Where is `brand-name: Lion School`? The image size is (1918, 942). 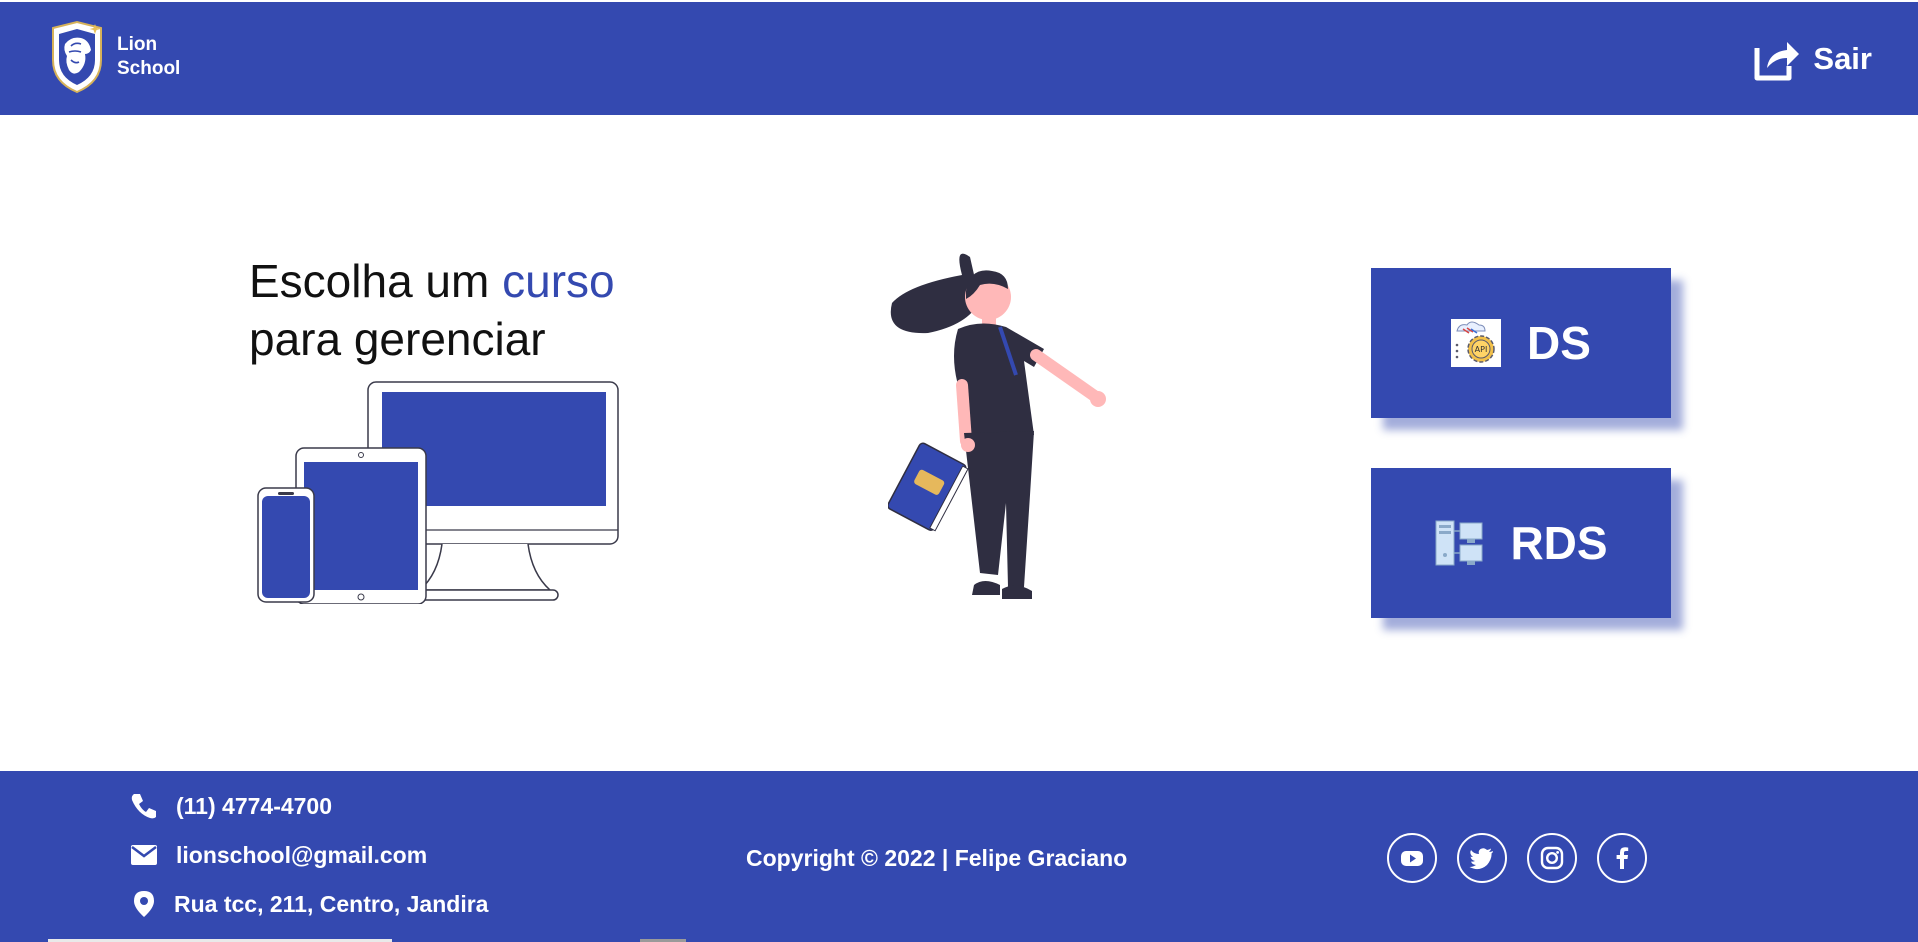 brand-name: Lion School is located at coordinates (148, 57).